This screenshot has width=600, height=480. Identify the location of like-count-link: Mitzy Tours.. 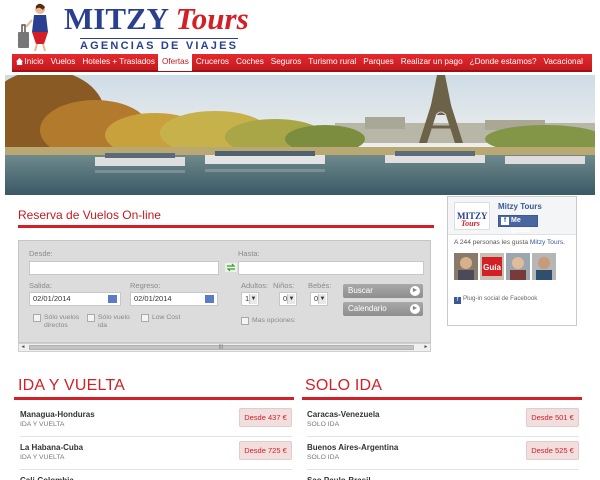
(547, 242).